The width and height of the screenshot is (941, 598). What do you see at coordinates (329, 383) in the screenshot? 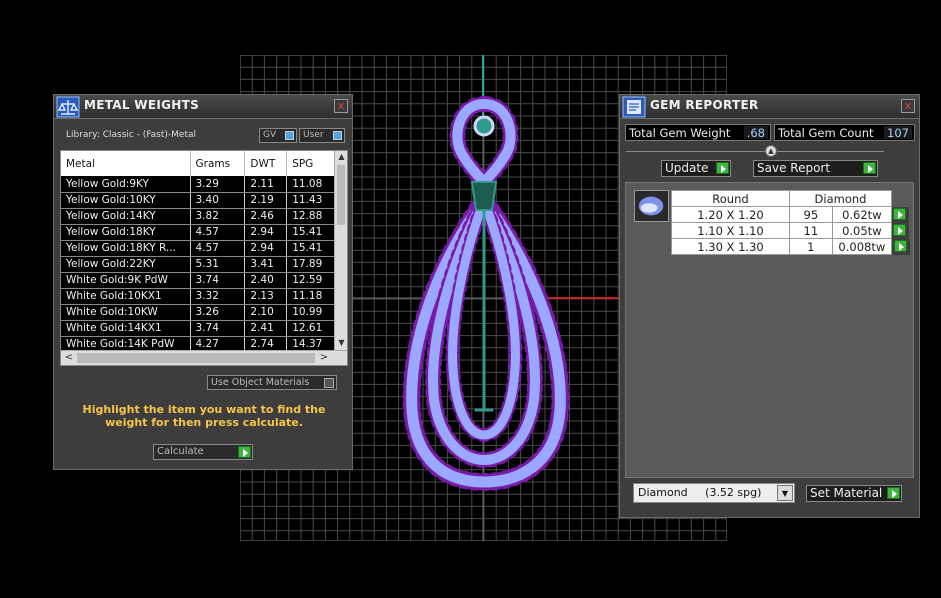
I see `checkbox-icon` at bounding box center [329, 383].